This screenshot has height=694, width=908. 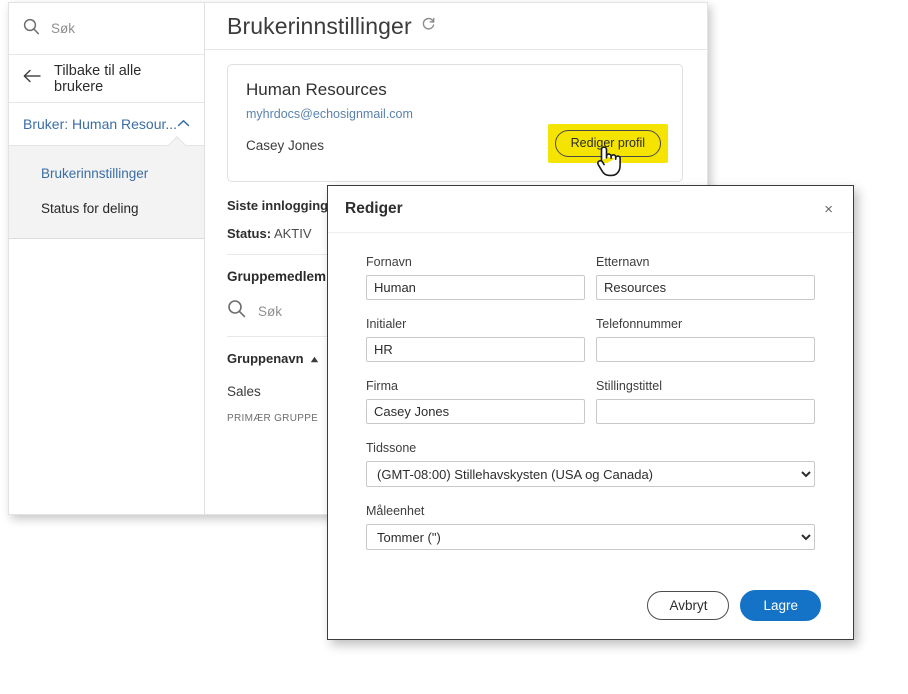 I want to click on first-name-label: Fornavn, so click(x=389, y=262).